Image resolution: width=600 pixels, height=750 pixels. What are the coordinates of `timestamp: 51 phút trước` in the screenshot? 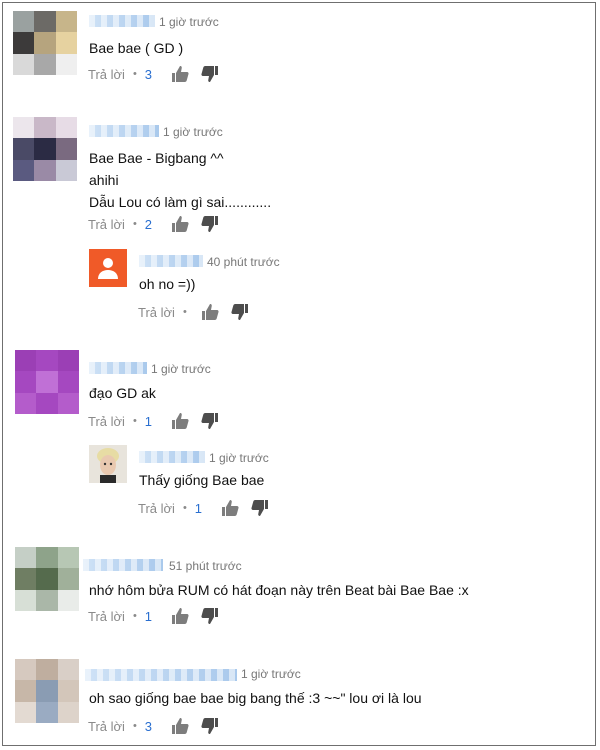 It's located at (205, 566).